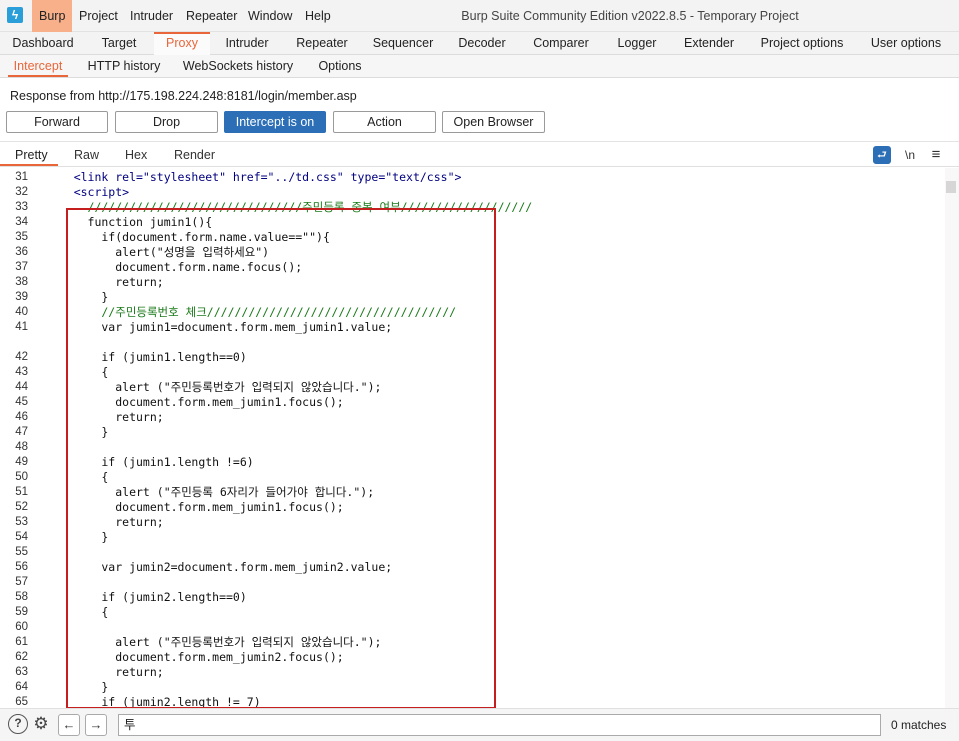 This screenshot has height=741, width=959. I want to click on line-number: 32, so click(21, 192).